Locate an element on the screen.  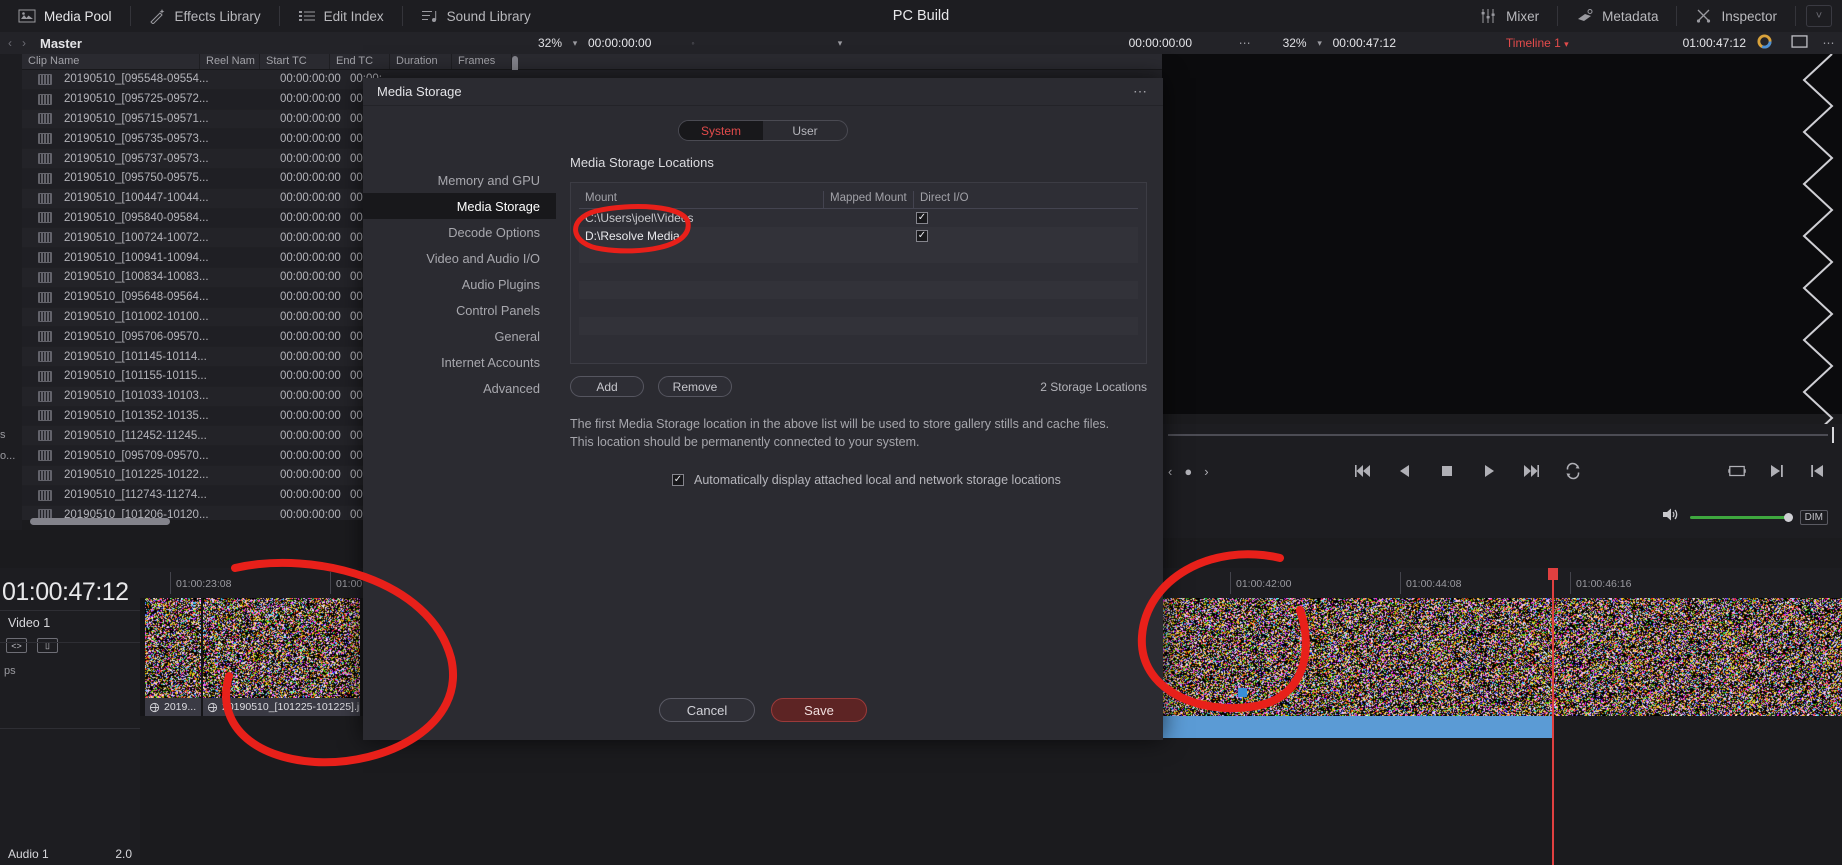
add-storage-button: Add is located at coordinates (607, 386).